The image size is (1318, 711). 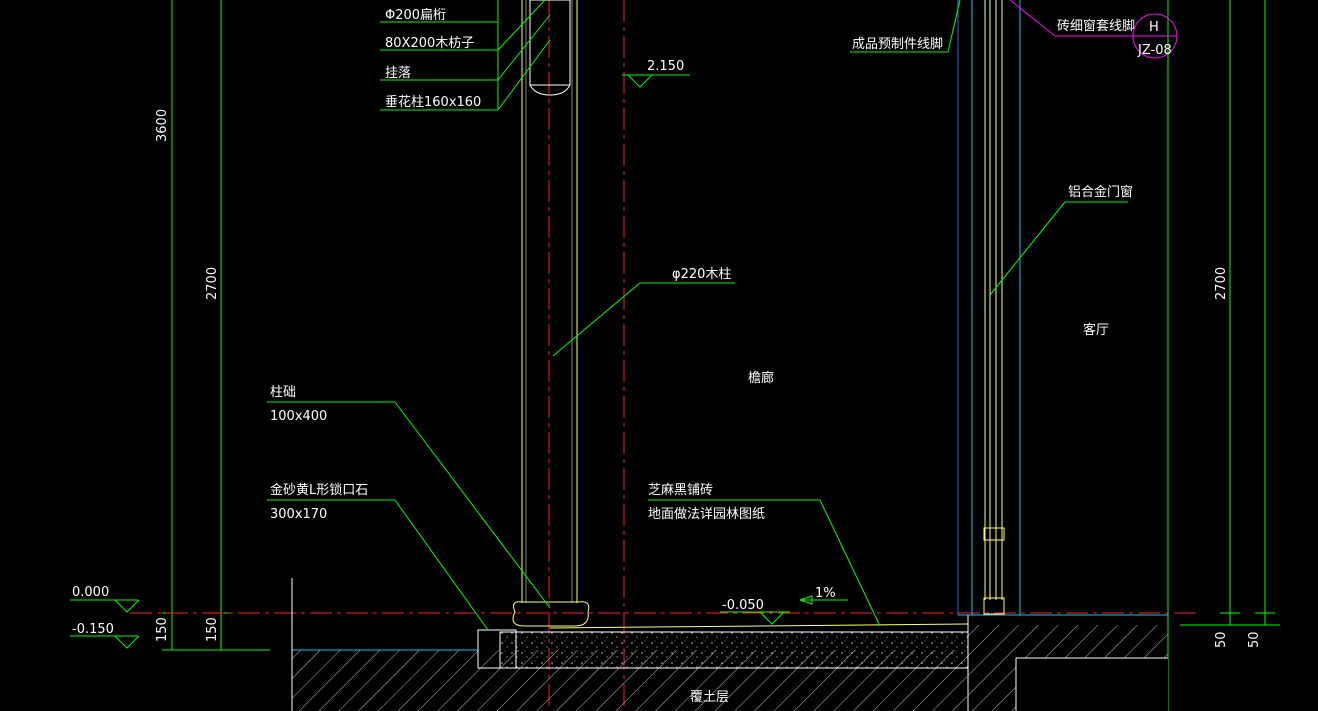 What do you see at coordinates (761, 378) in the screenshot?
I see `room-corridor: 檐廊` at bounding box center [761, 378].